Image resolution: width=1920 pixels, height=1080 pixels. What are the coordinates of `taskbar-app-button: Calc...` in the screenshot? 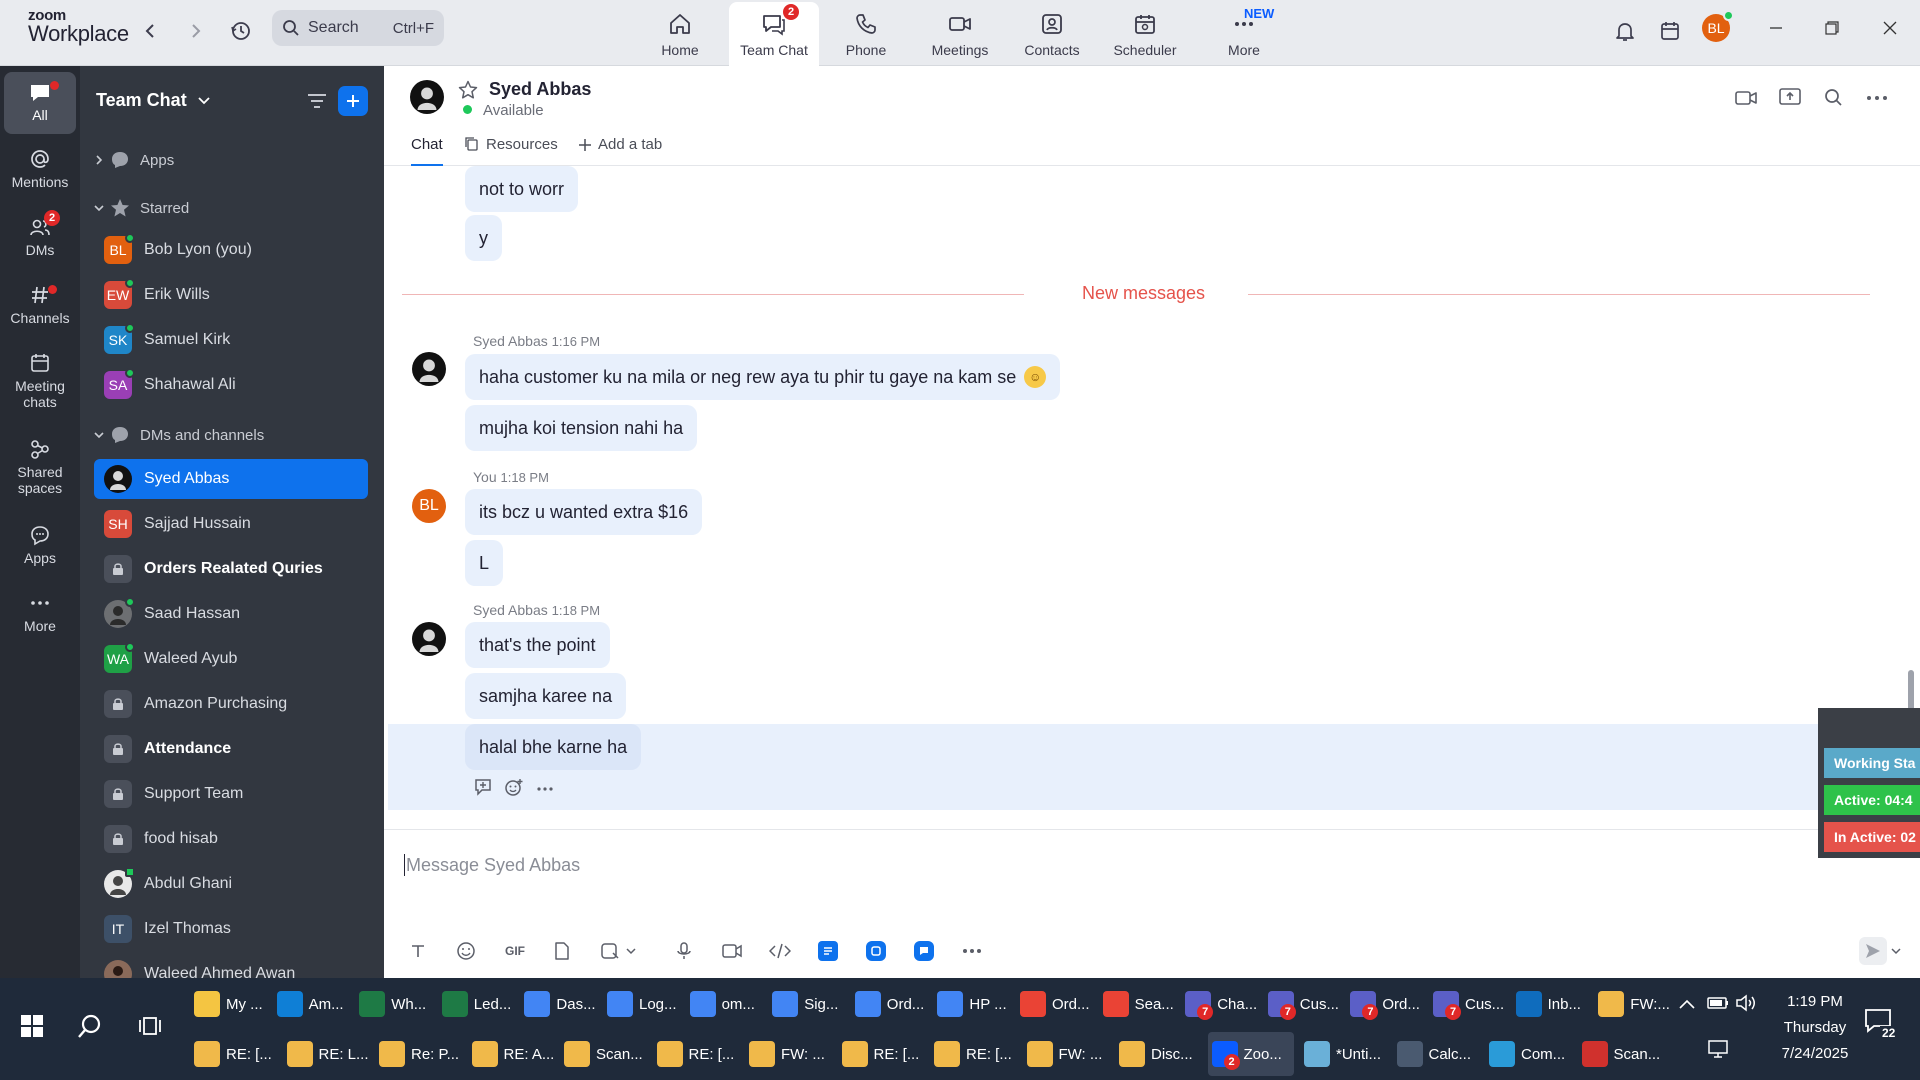 It's located at (1436, 1054).